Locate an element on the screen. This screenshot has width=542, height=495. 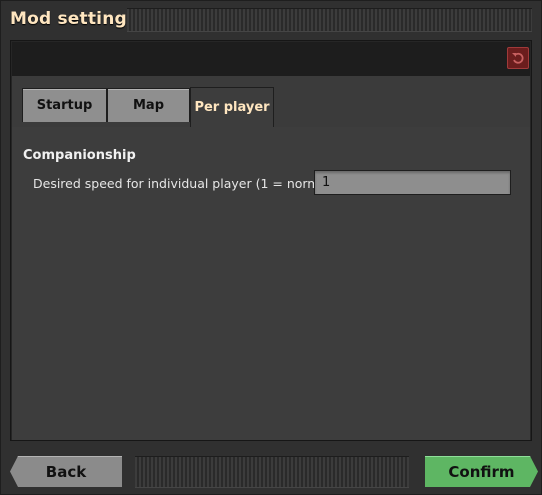
toolbar-strip is located at coordinates (271, 59).